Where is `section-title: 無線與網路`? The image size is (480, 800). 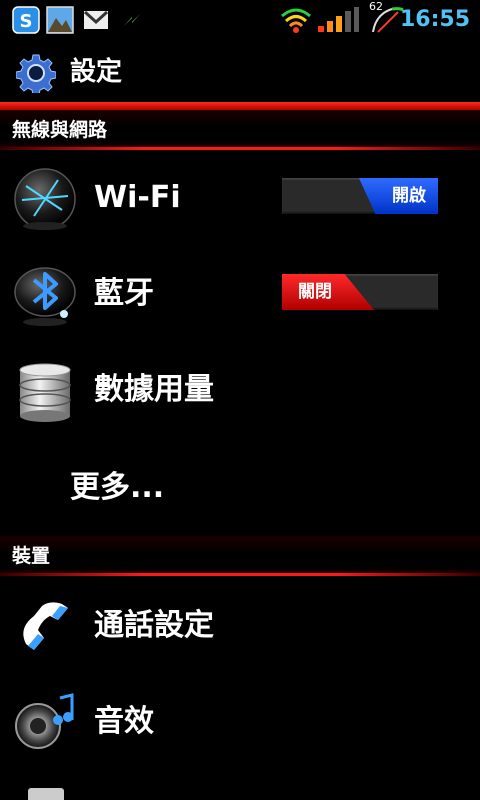
section-title: 無線與網路 is located at coordinates (60, 130).